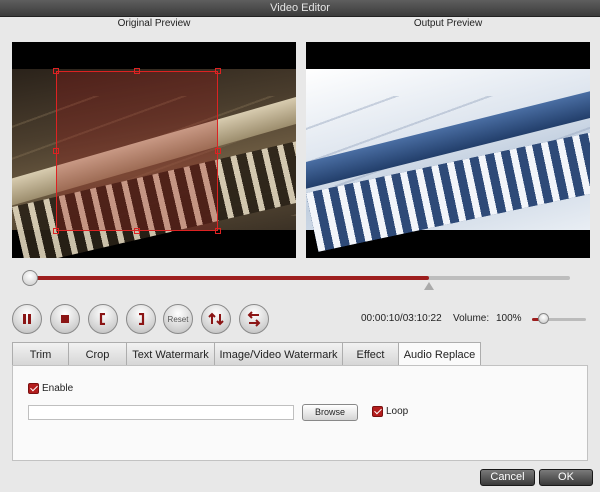 The width and height of the screenshot is (600, 492). What do you see at coordinates (279, 354) in the screenshot?
I see `tab-image-video-watermark: Image/Video Watermark` at bounding box center [279, 354].